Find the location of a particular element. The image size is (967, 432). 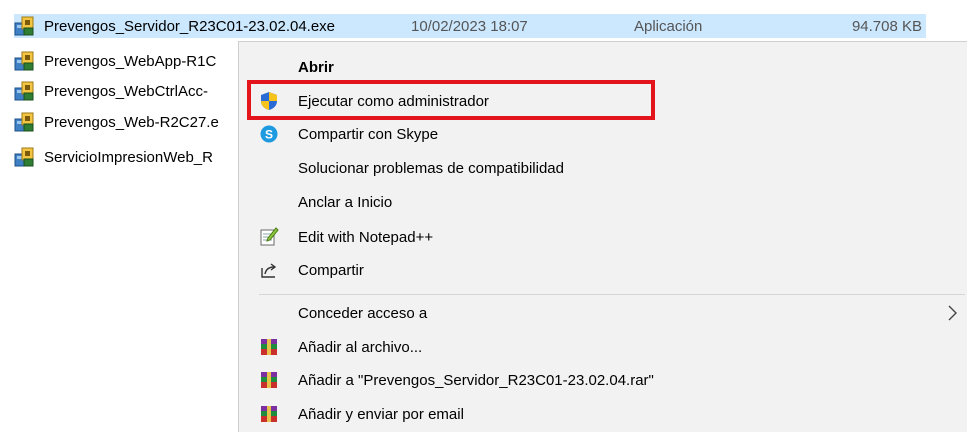

menu-item-anclar-inicio: Anclar a Inicio is located at coordinates (603, 202).